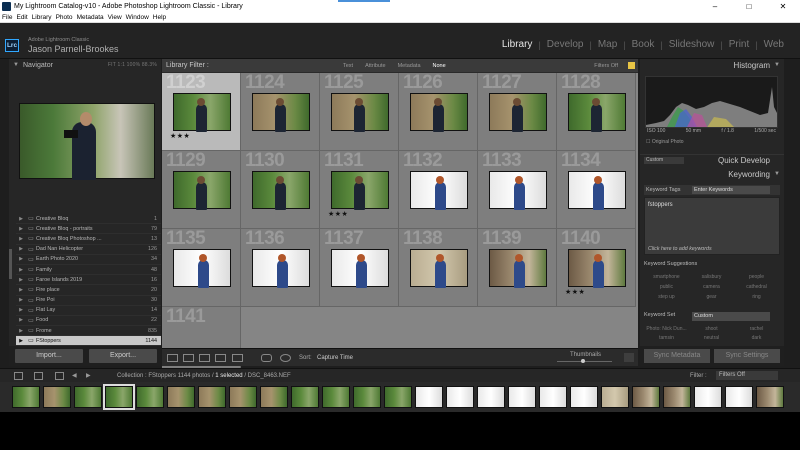 Image resolution: width=800 pixels, height=450 pixels. What do you see at coordinates (88, 219) in the screenshot?
I see `folder-item: ▶ ▭ Creative Bloq 1` at bounding box center [88, 219].